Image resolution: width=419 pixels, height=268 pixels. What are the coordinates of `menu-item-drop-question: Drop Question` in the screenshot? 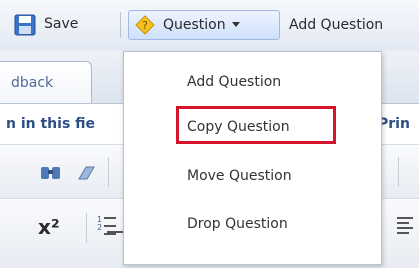 It's located at (252, 224).